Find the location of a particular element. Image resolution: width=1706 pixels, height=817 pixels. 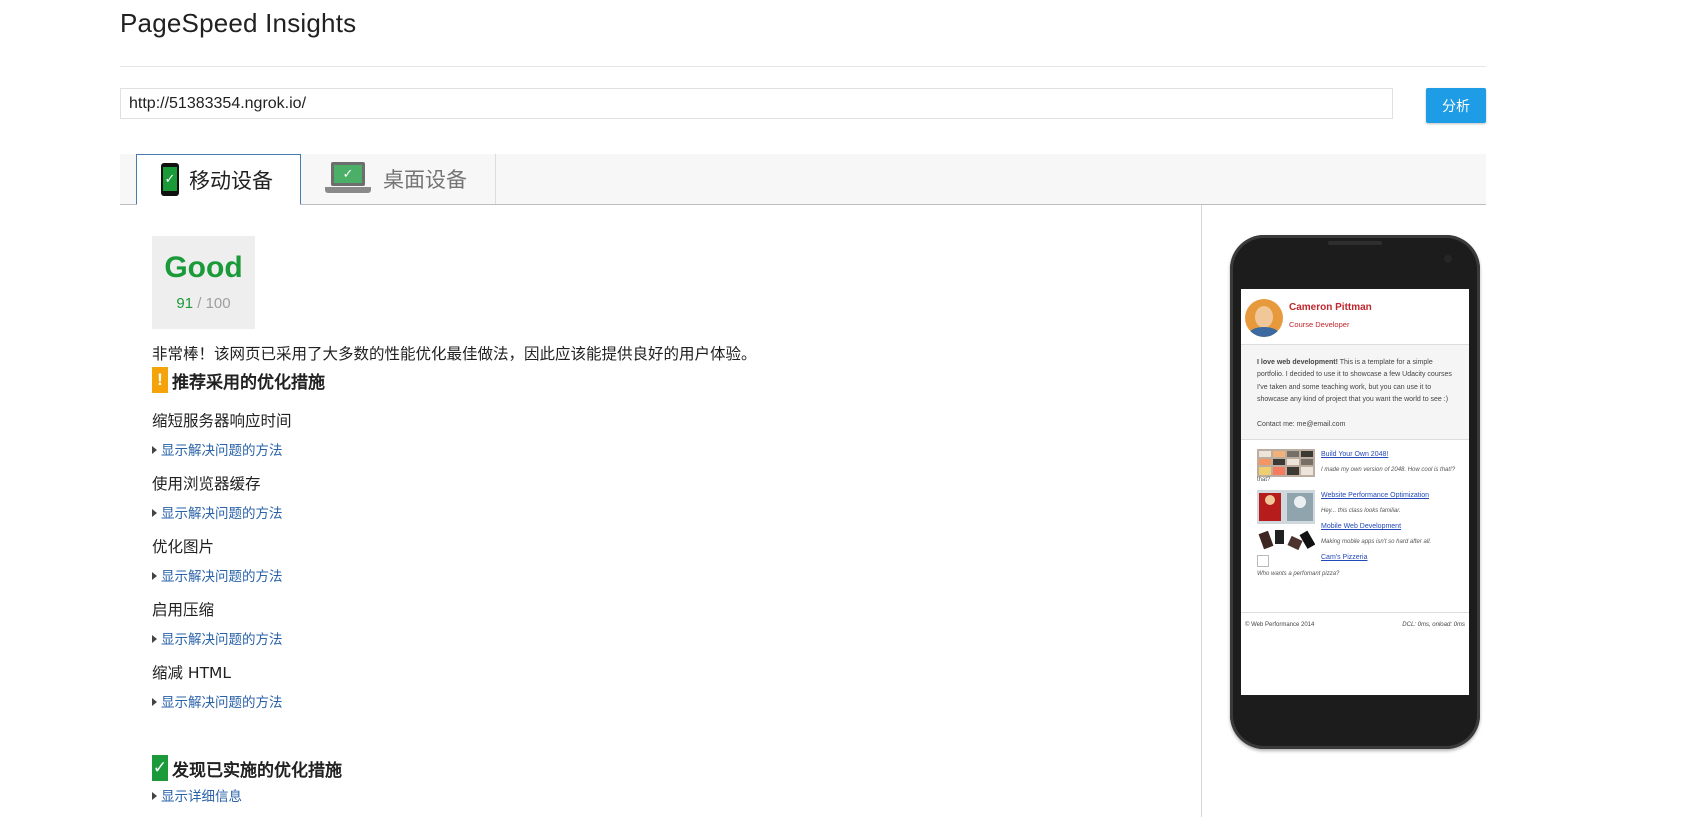

tab-desktop: ✓ 桌面设备 is located at coordinates (398, 179).